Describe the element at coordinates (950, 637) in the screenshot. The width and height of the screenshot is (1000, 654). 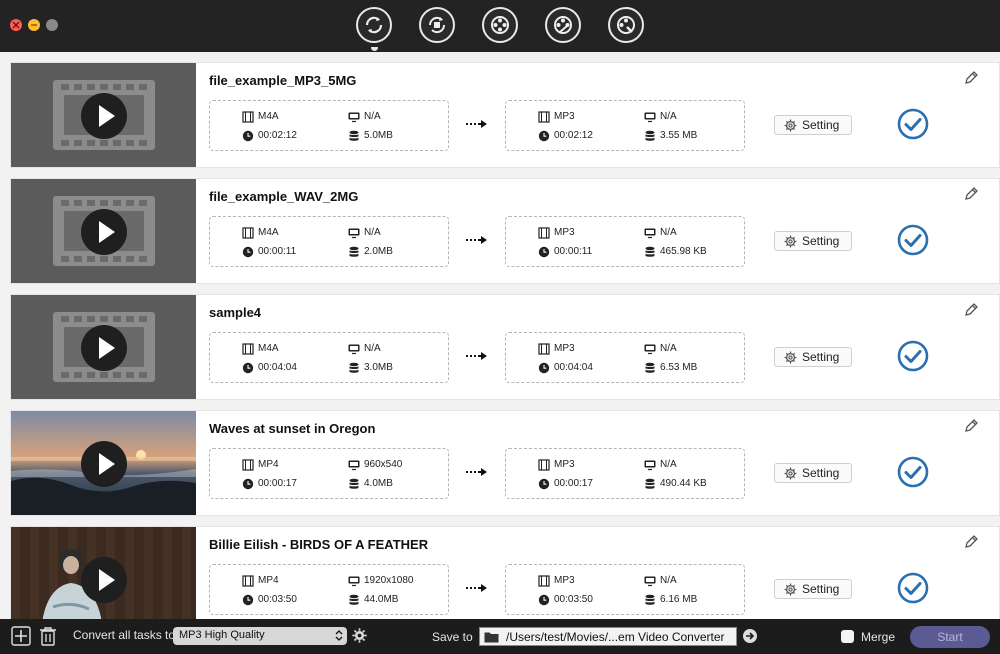
I see `start-button: Start` at that location.